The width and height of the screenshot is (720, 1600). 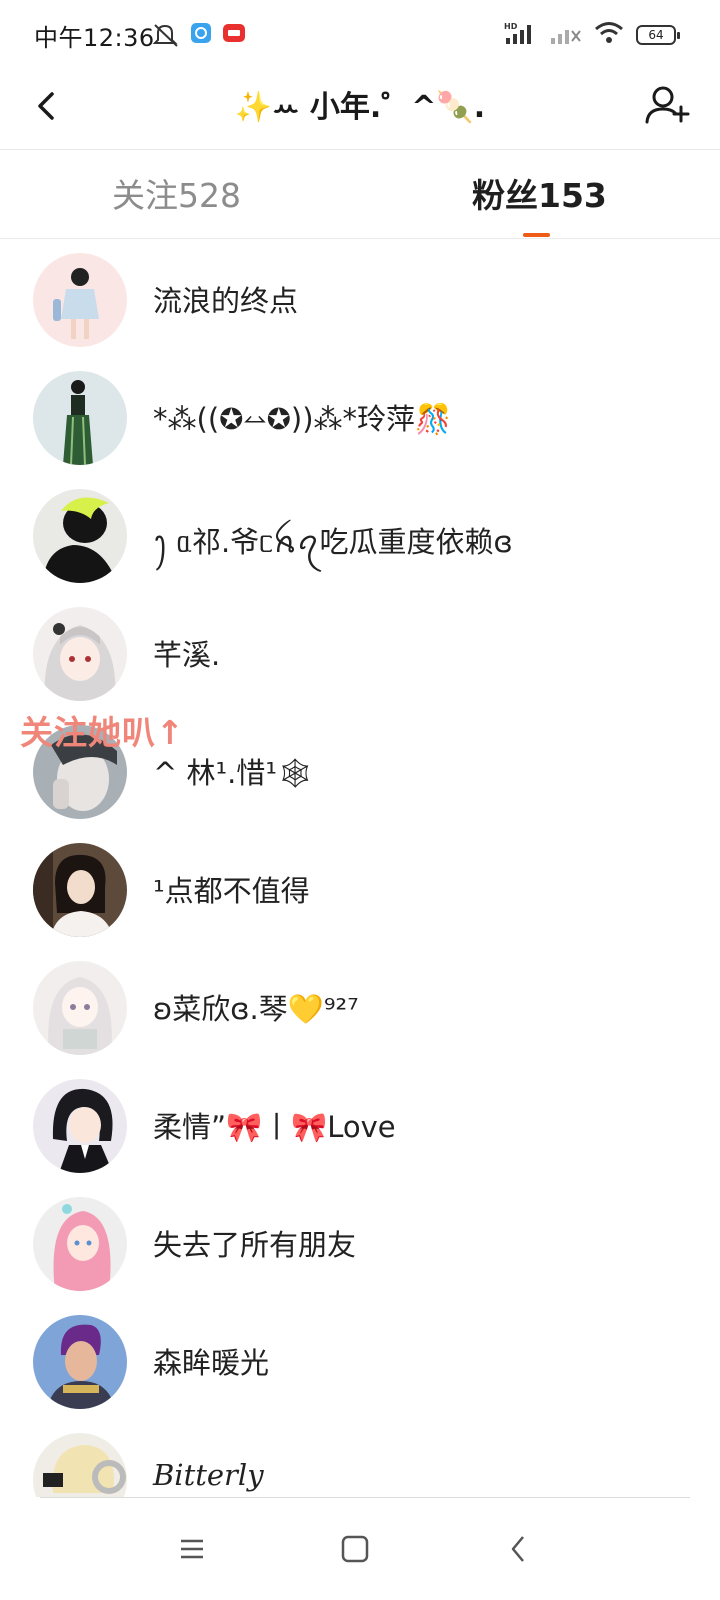 I want to click on page-title: ✨ꕀ 小年.゜^🍡., so click(x=360, y=107).